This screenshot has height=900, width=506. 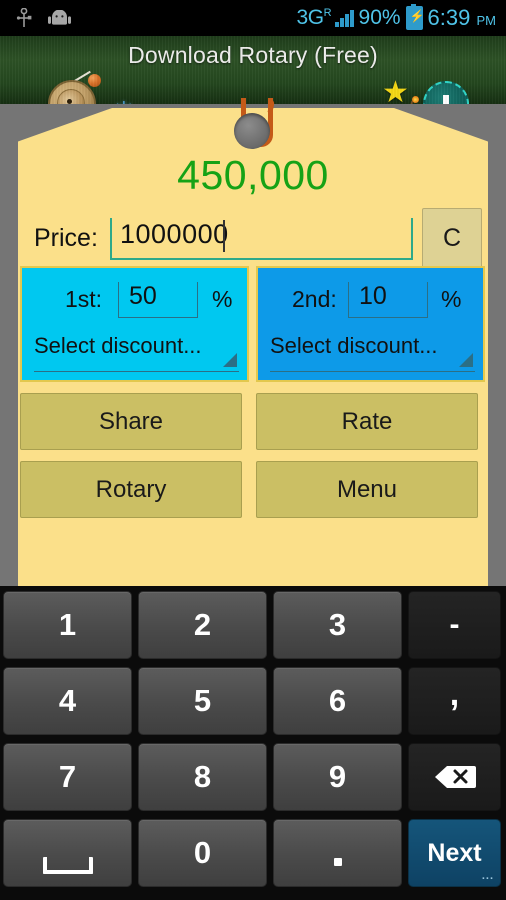 I want to click on clock-time: 6:39, so click(x=449, y=17).